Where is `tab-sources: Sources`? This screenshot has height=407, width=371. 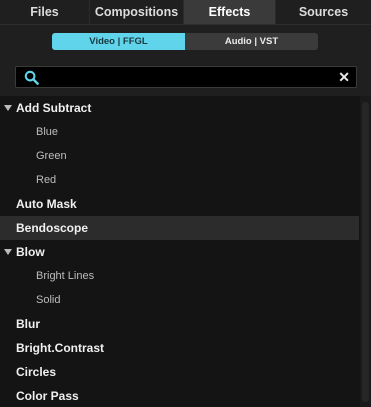 tab-sources: Sources is located at coordinates (323, 12).